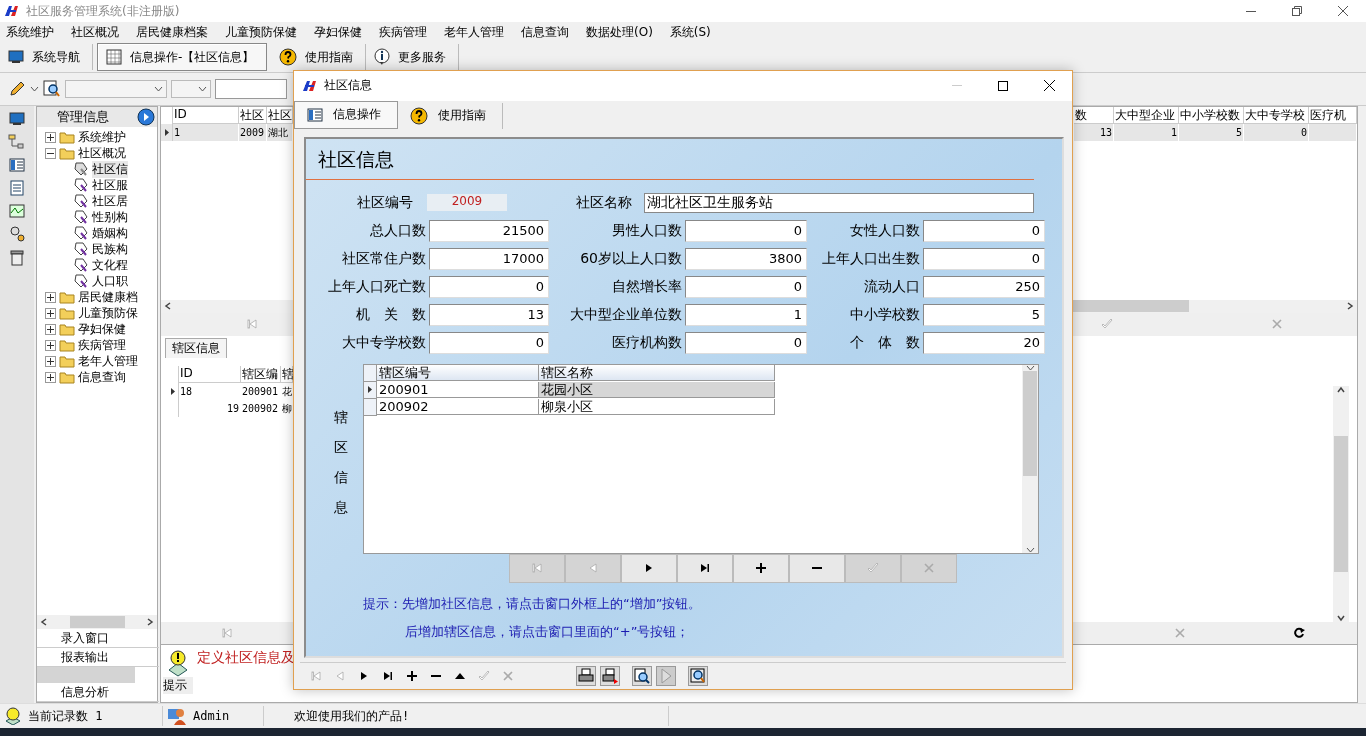 This screenshot has width=1366, height=736. What do you see at coordinates (110, 169) in the screenshot?
I see `tree-item: 社区信` at bounding box center [110, 169].